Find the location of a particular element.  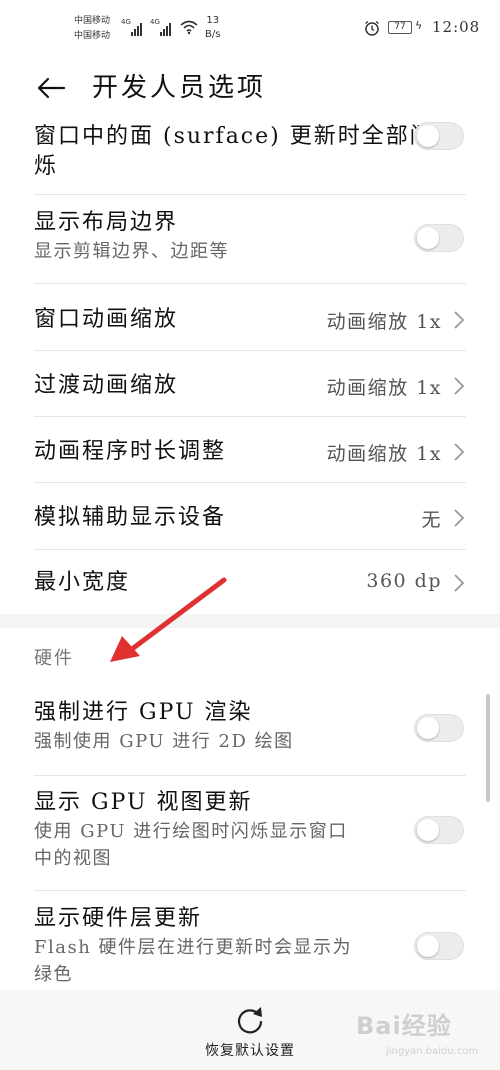

watermark-url: jingyan.baidu.com is located at coordinates (432, 1051).